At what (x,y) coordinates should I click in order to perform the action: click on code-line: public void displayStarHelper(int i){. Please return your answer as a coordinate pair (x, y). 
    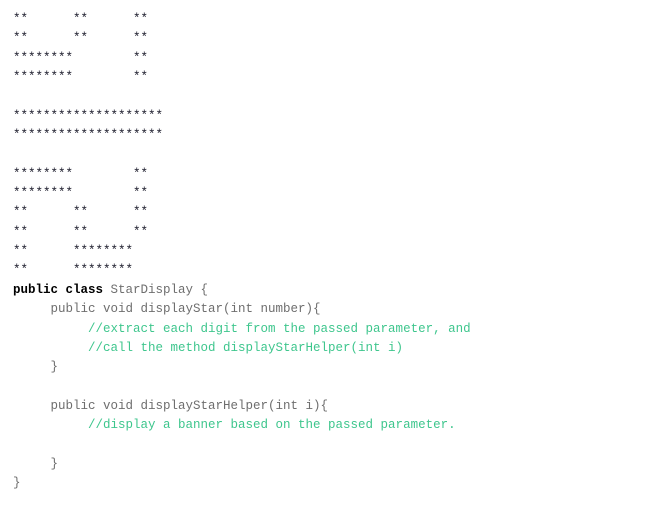
    Looking at the image, I should click on (333, 406).